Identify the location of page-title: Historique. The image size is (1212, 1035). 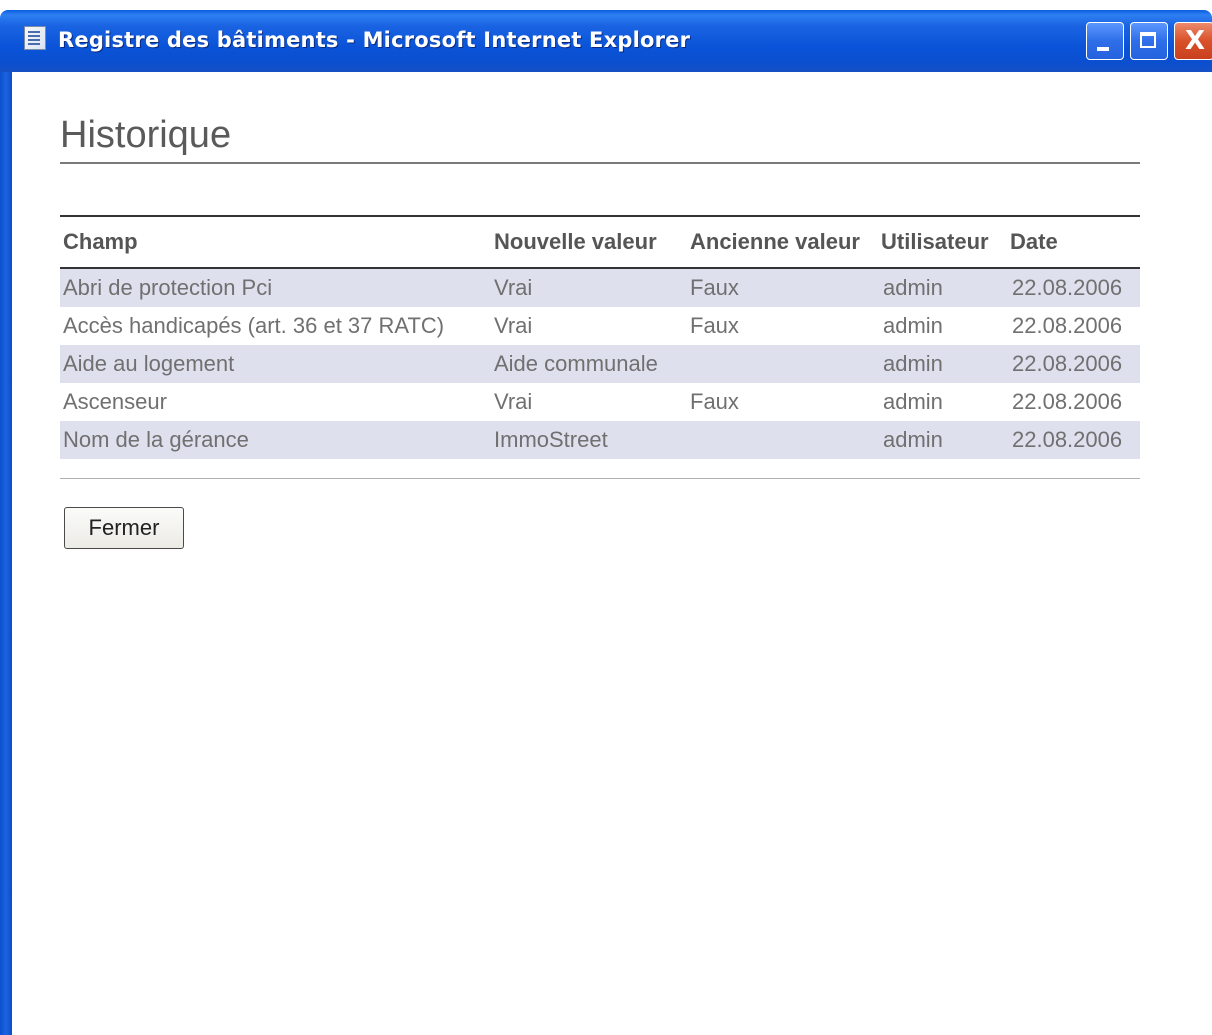
(146, 135).